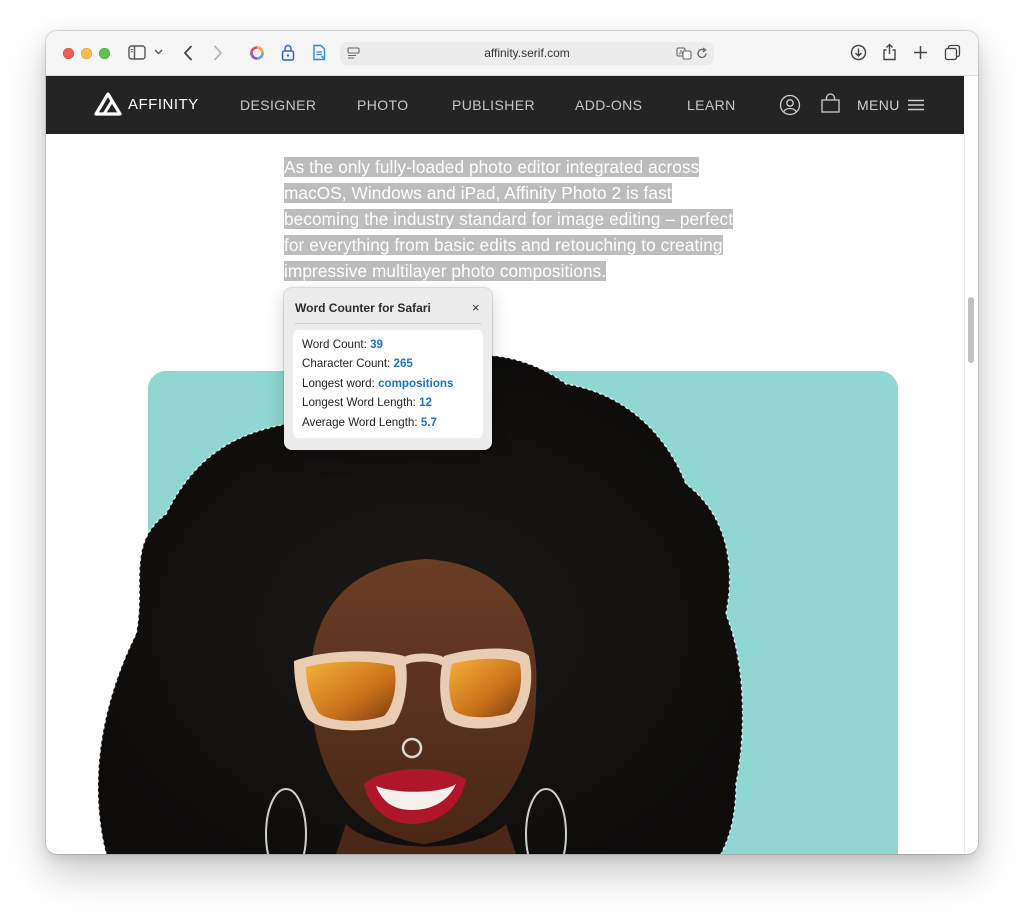 The width and height of the screenshot is (1024, 916). What do you see at coordinates (684, 53) in the screenshot?
I see `translate-icon: A` at bounding box center [684, 53].